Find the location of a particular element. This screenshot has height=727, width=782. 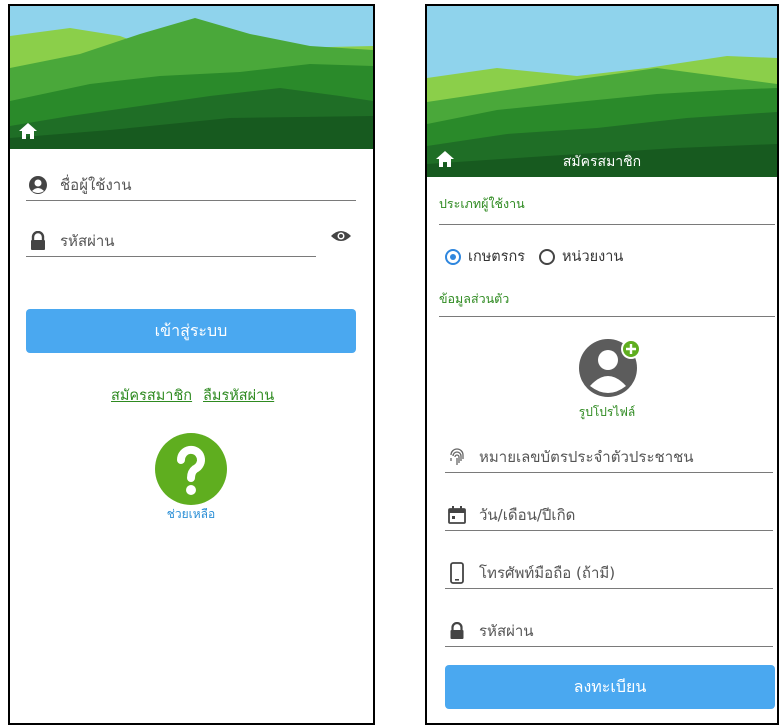

username-field: ชื่อผู้ใช้งาน is located at coordinates (191, 185).